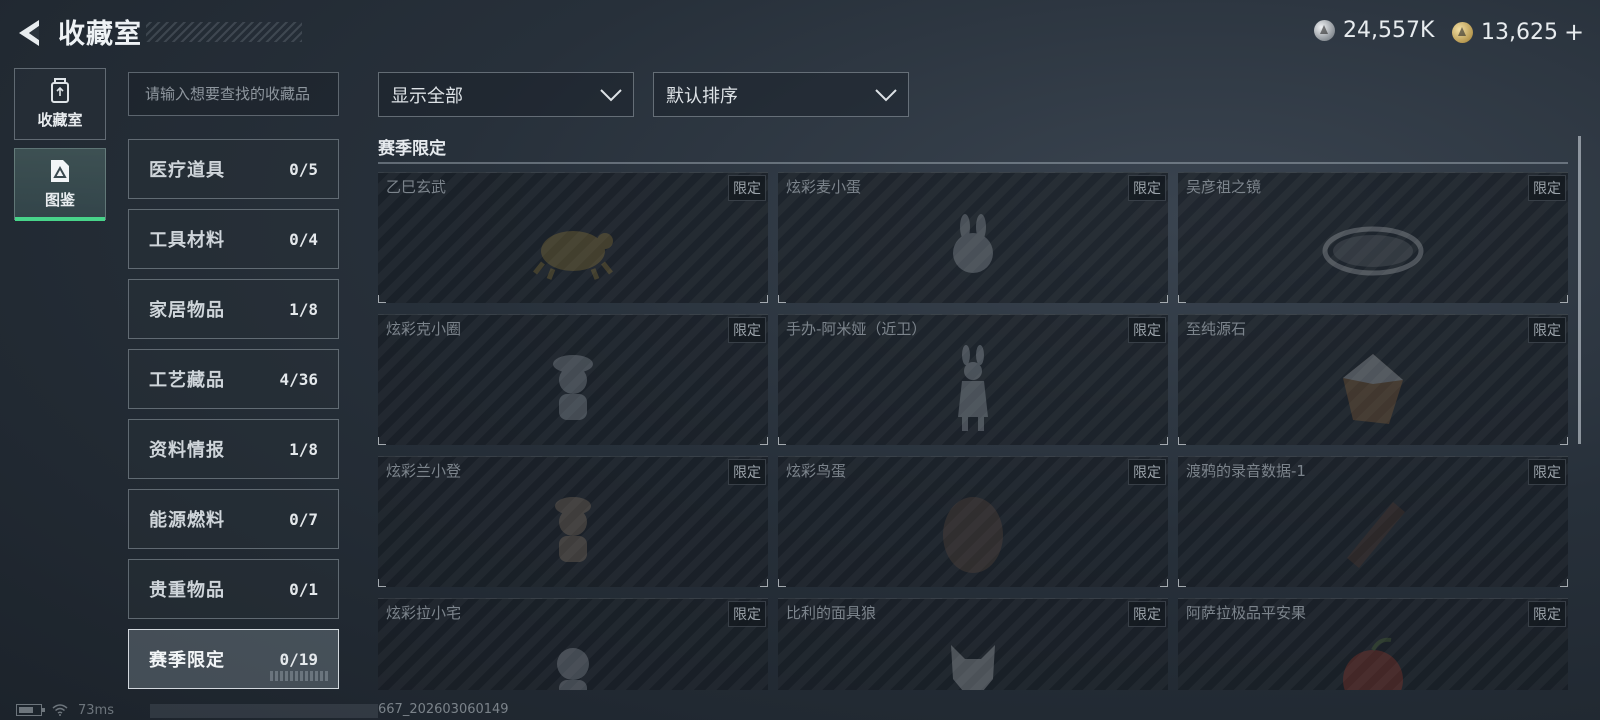 The image size is (1600, 720). I want to click on filter-dropdown-label: 显示全部, so click(427, 96).